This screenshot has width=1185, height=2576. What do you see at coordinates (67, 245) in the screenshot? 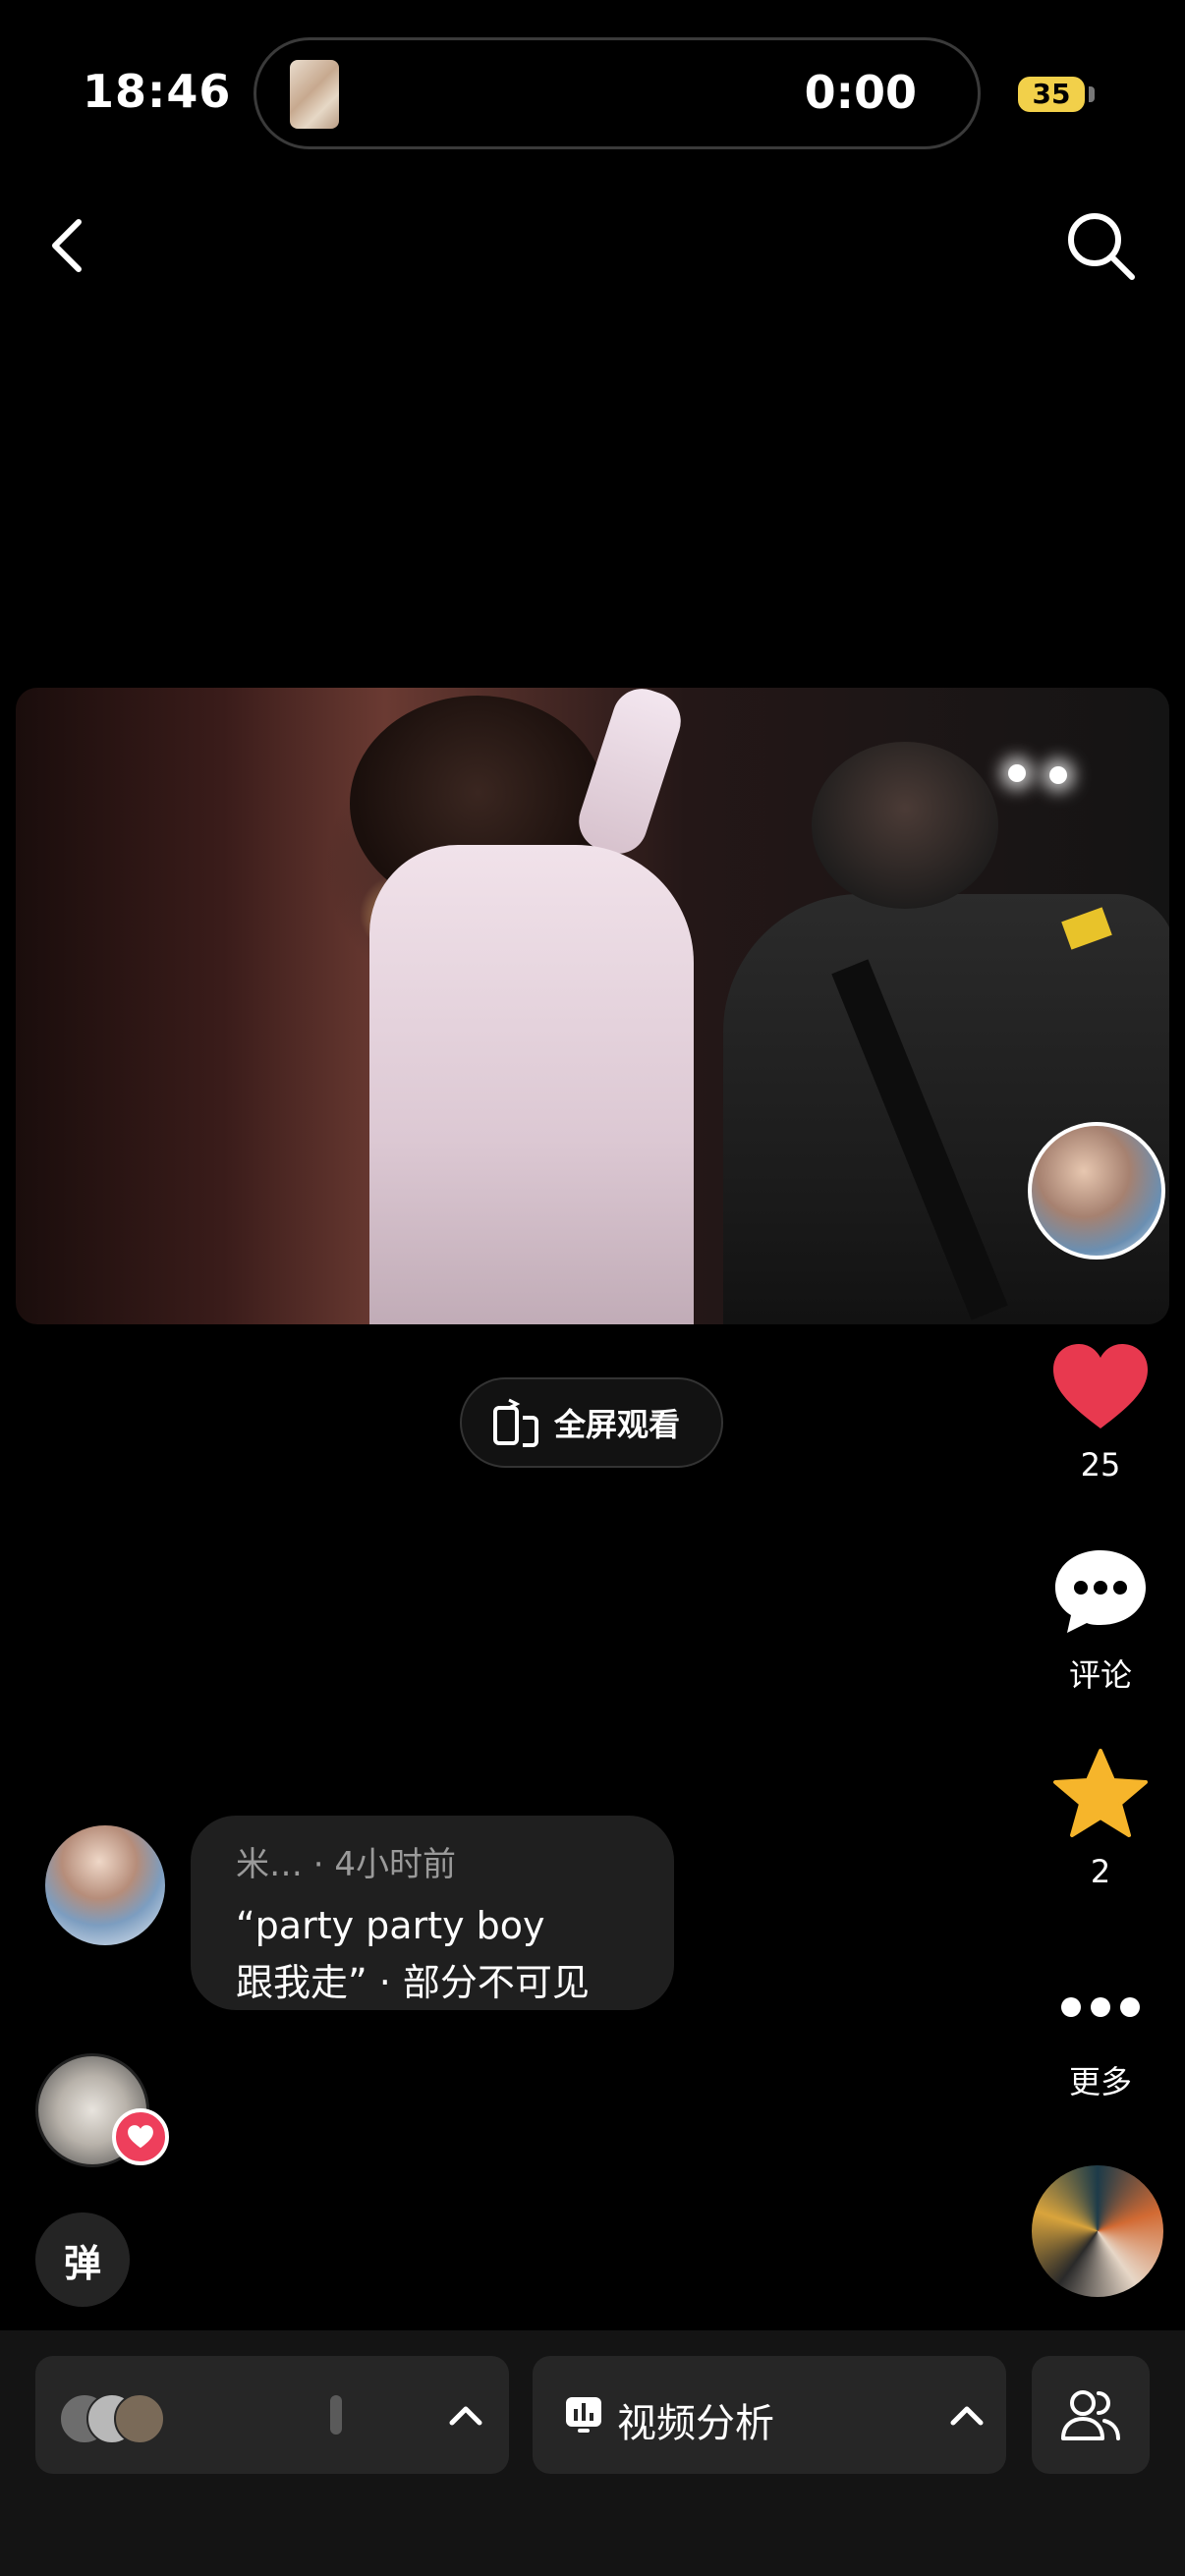
I see `back-icon` at bounding box center [67, 245].